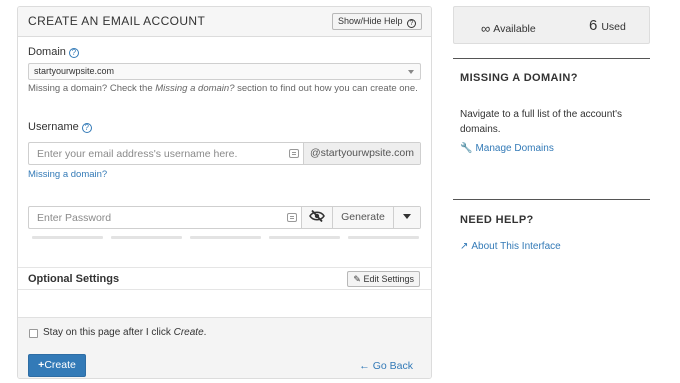 The image size is (680, 383). What do you see at coordinates (388, 279) in the screenshot?
I see `edit-settings-label: Edit Settings` at bounding box center [388, 279].